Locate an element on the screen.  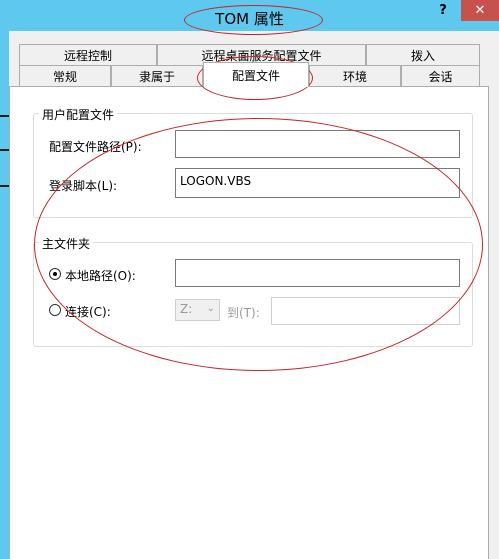
local-path-input is located at coordinates (317, 273).